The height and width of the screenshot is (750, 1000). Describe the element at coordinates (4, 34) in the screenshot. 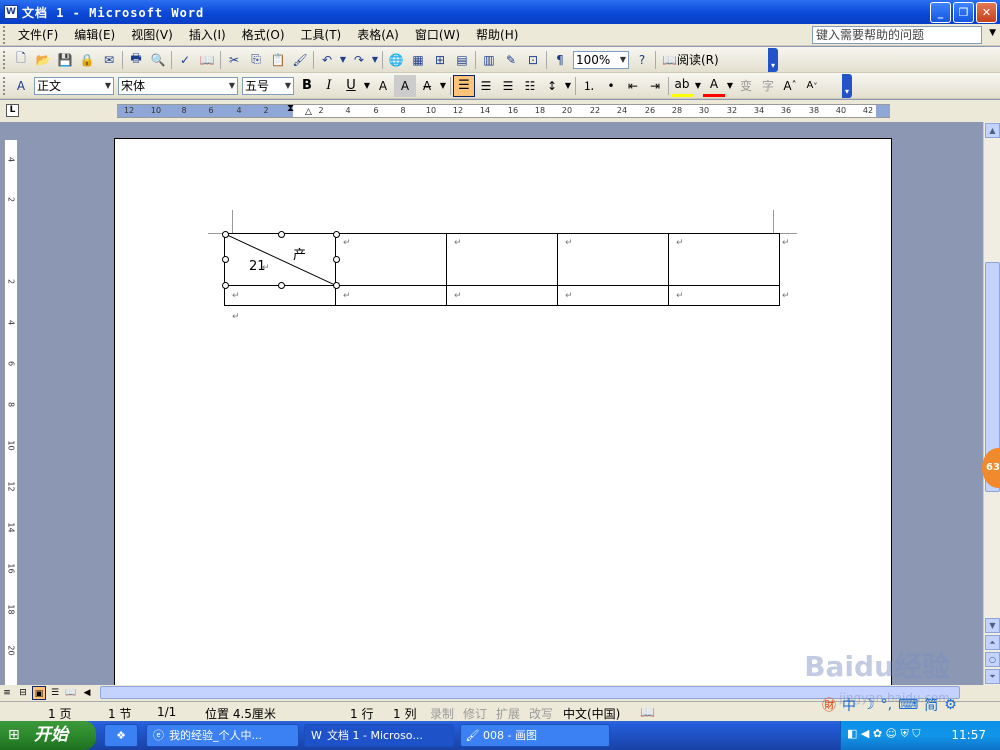

I see `menu-grip` at that location.